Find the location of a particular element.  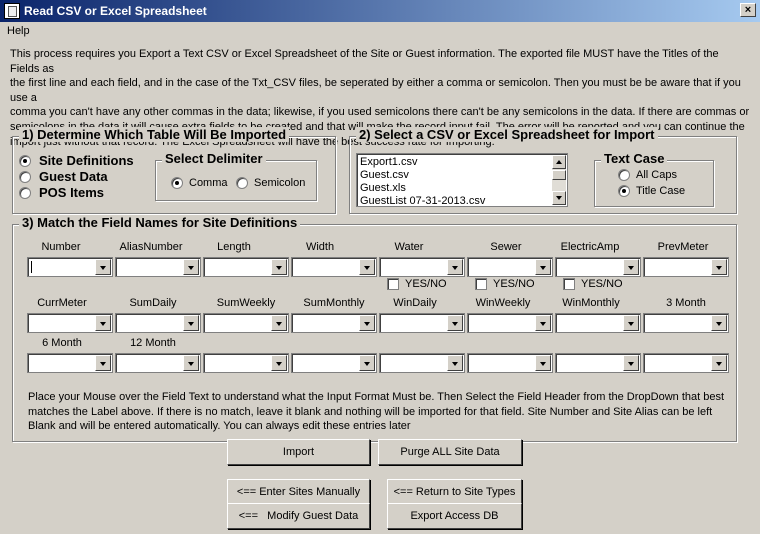

radio-title-case: Title Case is located at coordinates (651, 191).